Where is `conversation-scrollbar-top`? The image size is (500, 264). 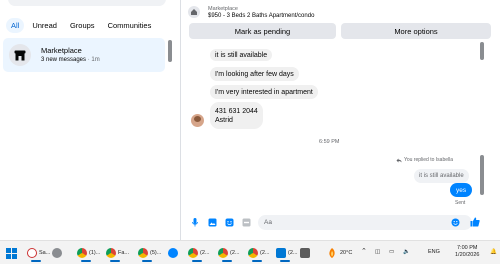
conversation-scrollbar-top is located at coordinates (482, 51).